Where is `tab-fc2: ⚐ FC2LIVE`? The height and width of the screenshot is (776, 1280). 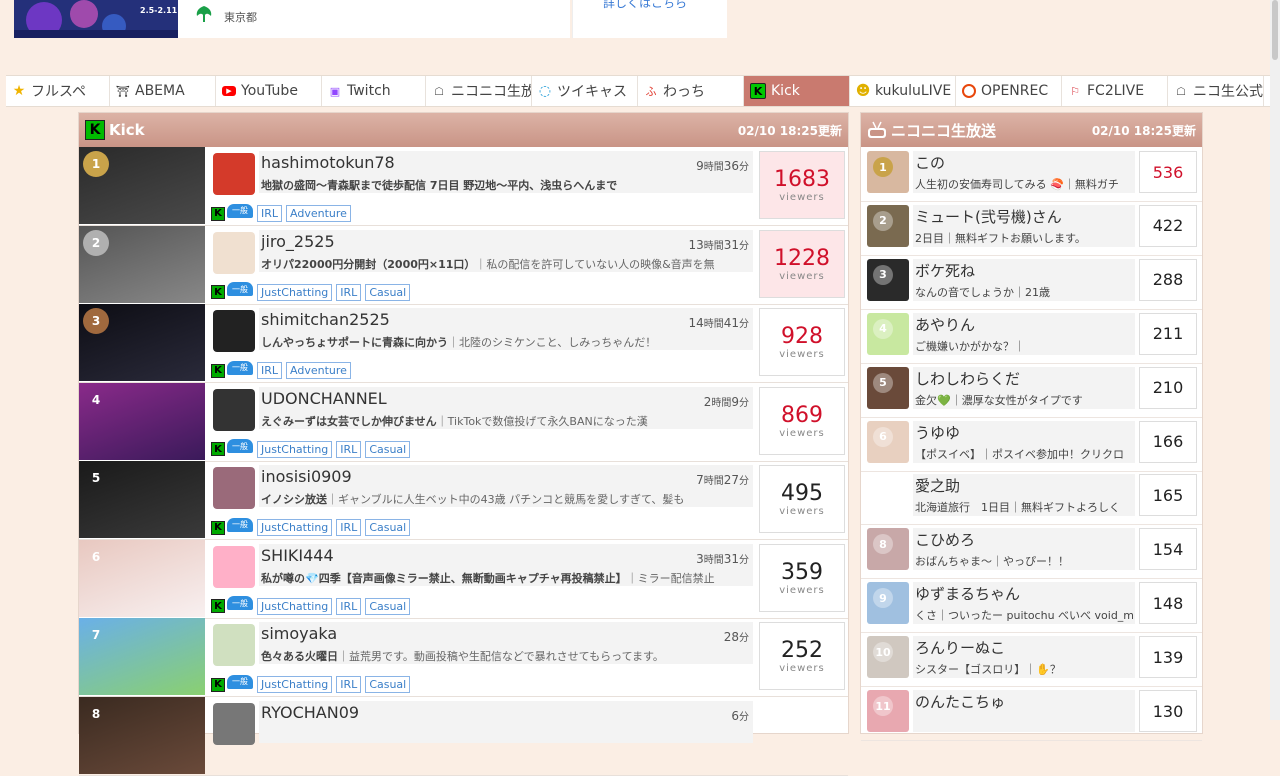
tab-fc2: ⚐ FC2LIVE is located at coordinates (1115, 91).